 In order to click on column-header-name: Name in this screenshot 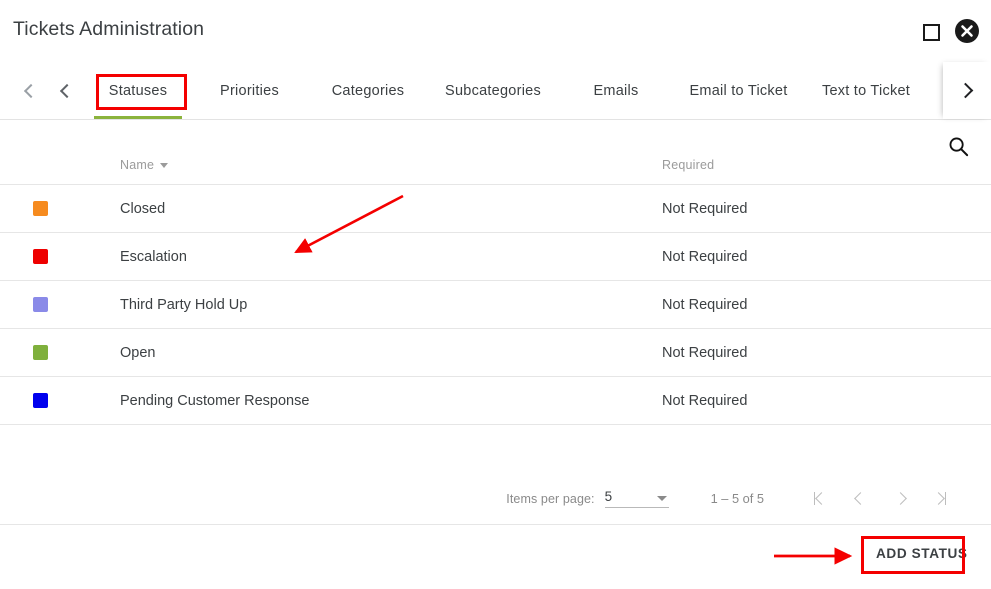, I will do `click(144, 165)`.